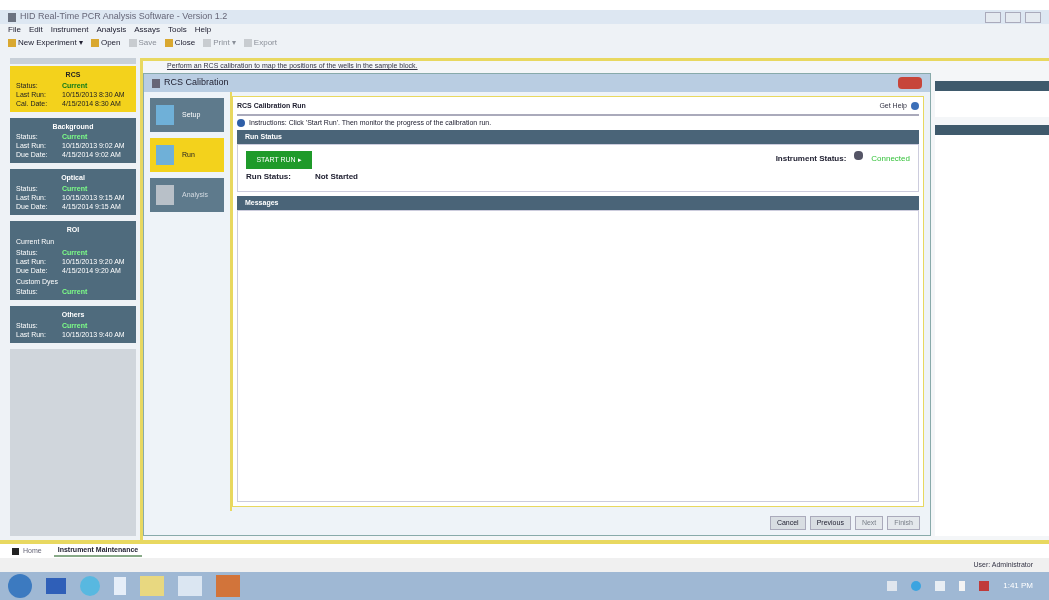  I want to click on minimize-button, so click(993, 17).